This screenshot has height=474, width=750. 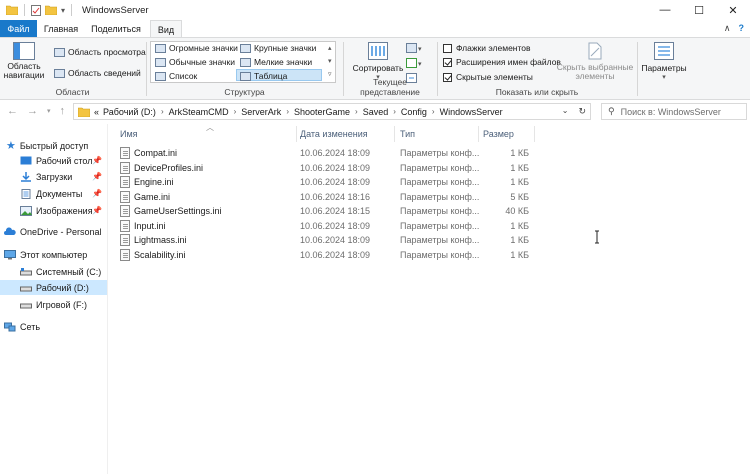 What do you see at coordinates (49, 112) in the screenshot?
I see `recent-locations-button: ▾` at bounding box center [49, 112].